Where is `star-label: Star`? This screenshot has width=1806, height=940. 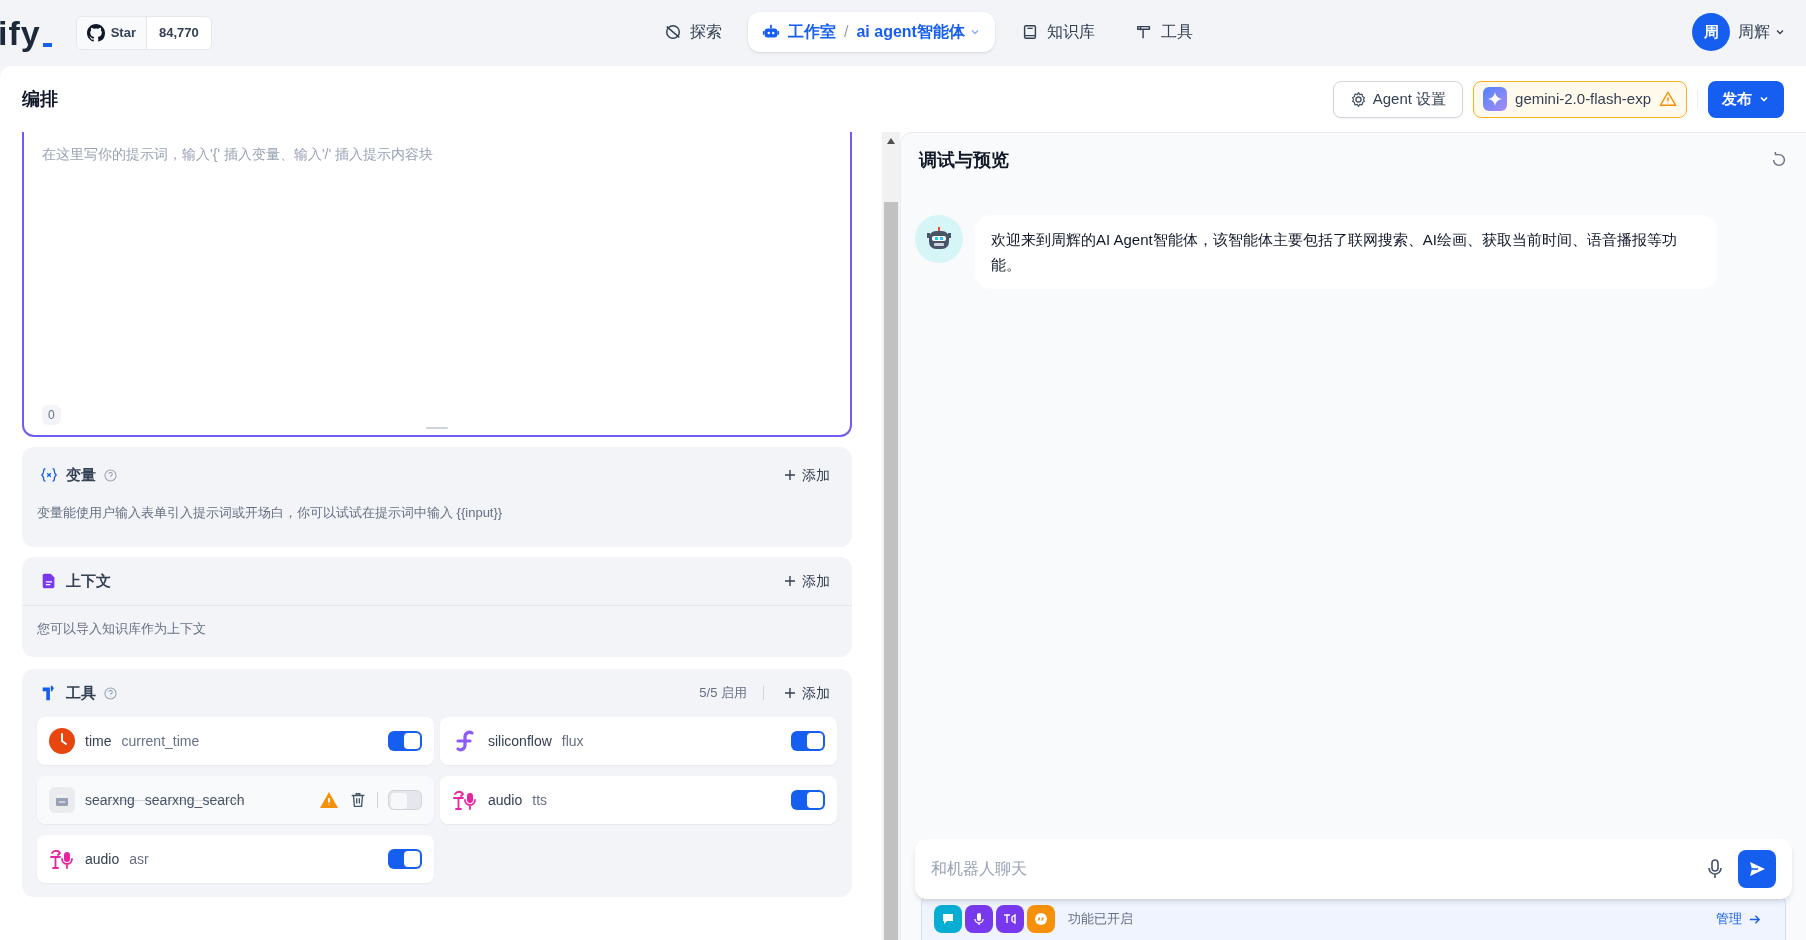 star-label: Star is located at coordinates (123, 33).